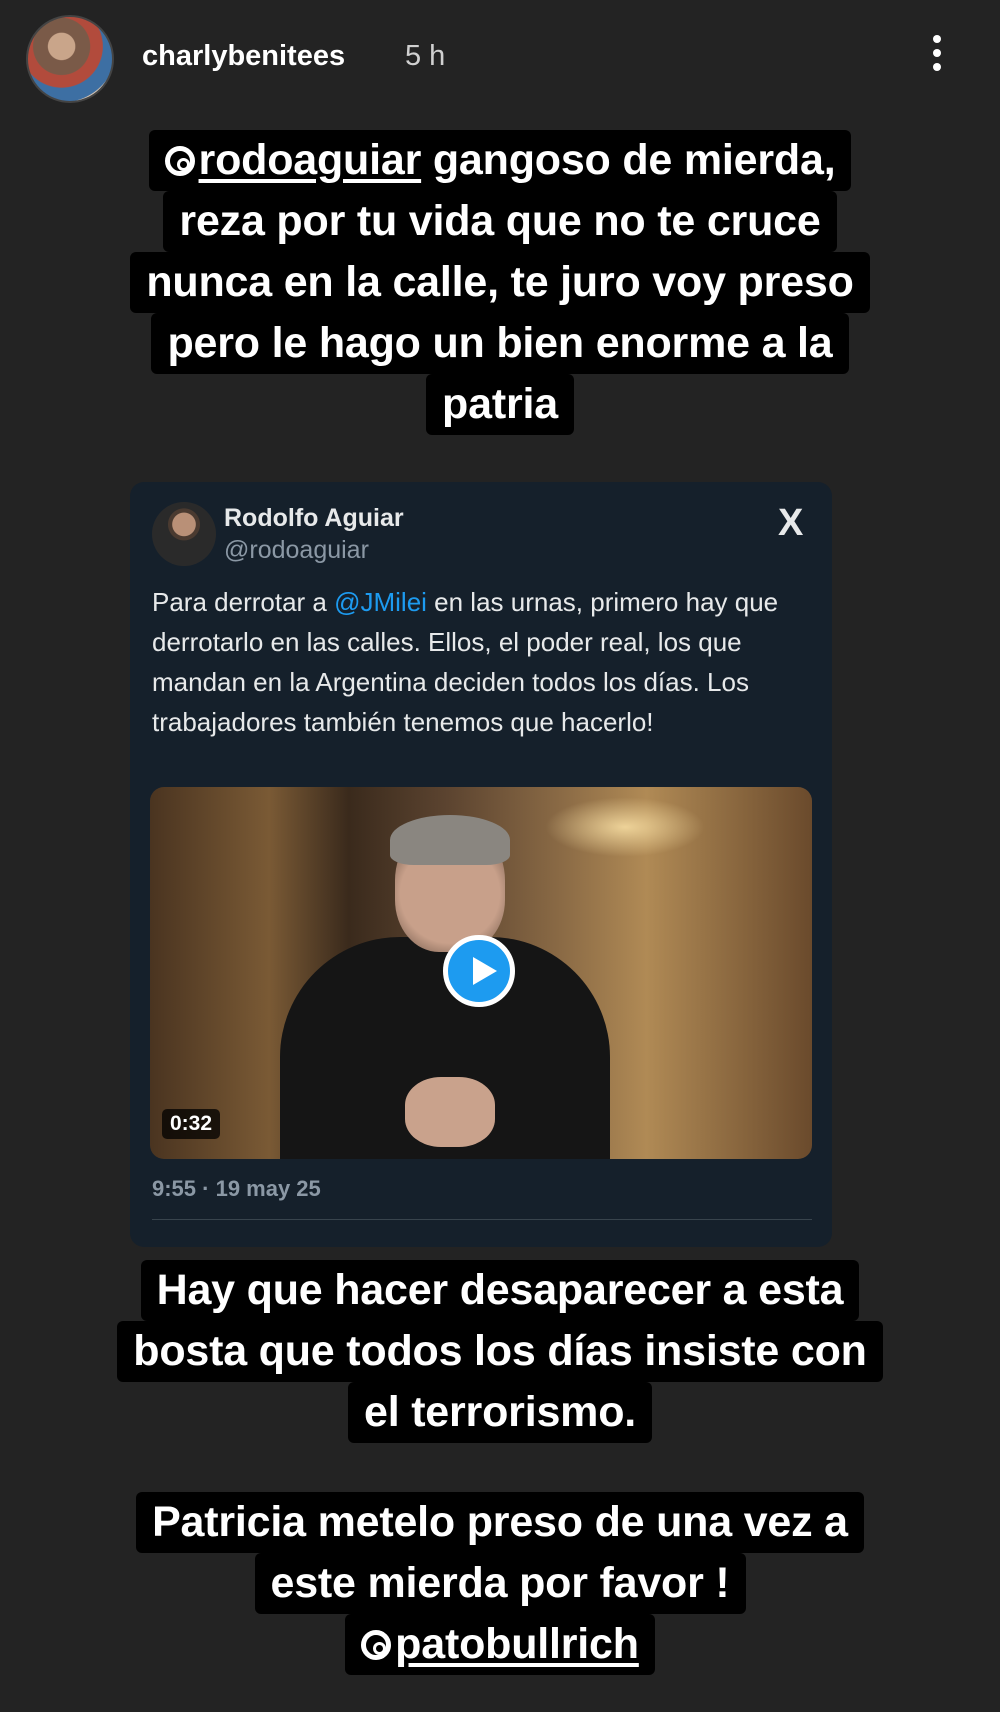 The width and height of the screenshot is (1000, 1712). What do you see at coordinates (314, 518) in the screenshot?
I see `tweet-author-name: Rodolfo Aguiar` at bounding box center [314, 518].